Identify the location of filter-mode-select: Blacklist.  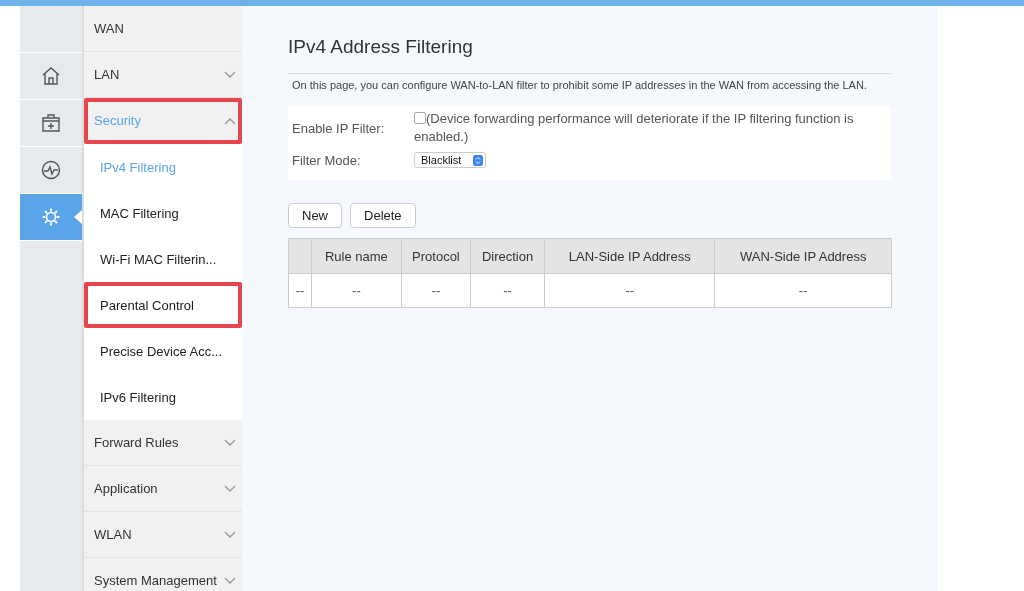
(450, 160).